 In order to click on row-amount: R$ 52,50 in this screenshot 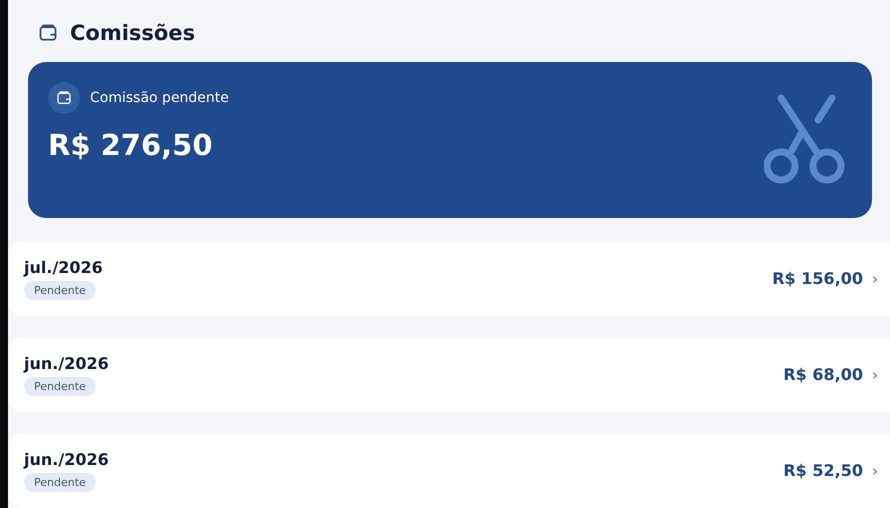, I will do `click(823, 470)`.